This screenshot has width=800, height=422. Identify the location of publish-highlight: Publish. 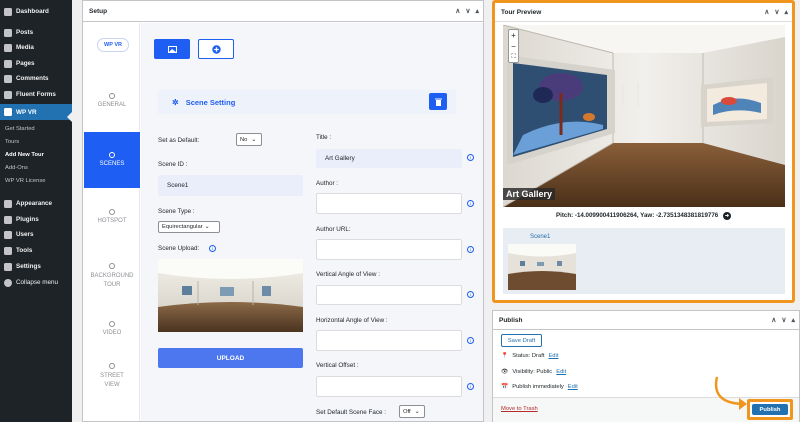
(770, 409).